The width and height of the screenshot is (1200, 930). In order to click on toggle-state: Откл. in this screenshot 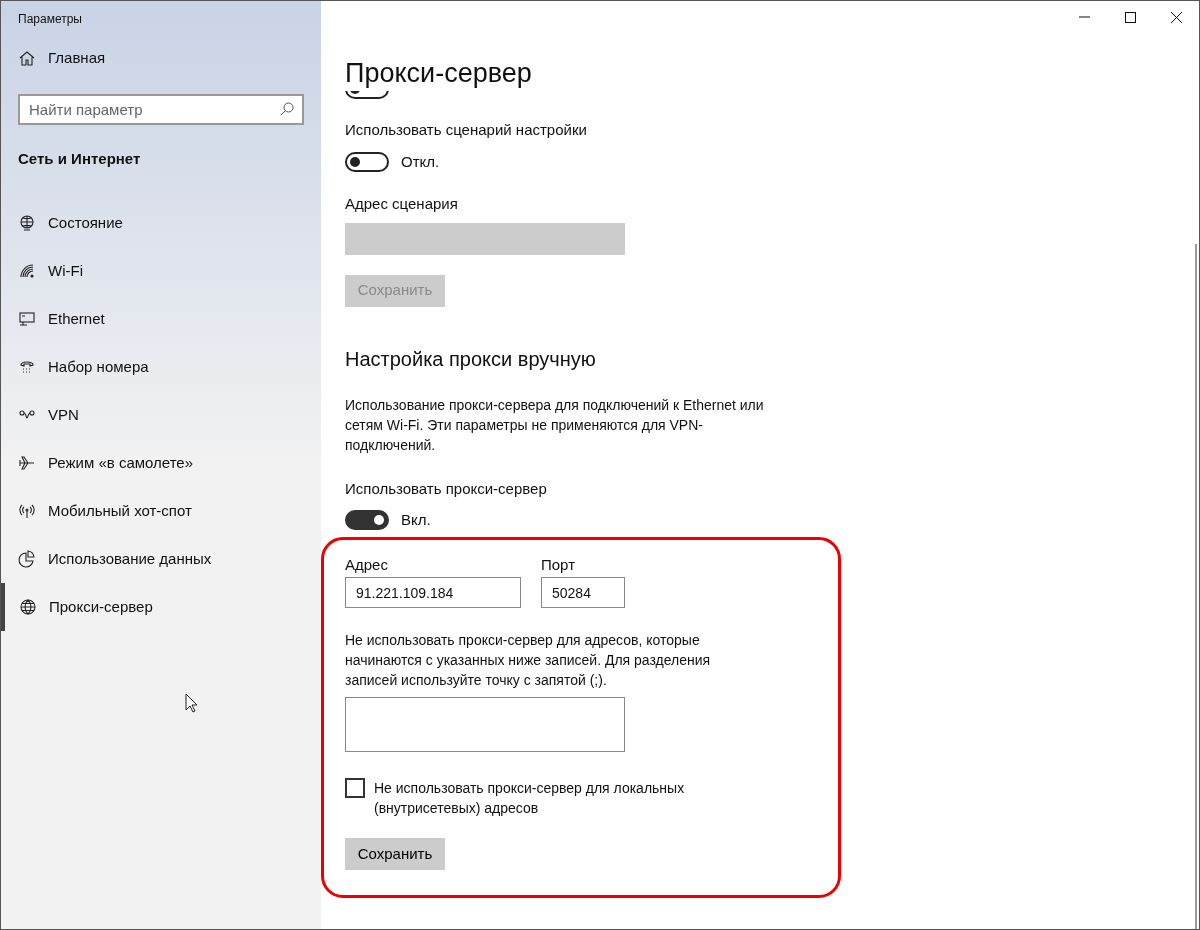, I will do `click(420, 161)`.